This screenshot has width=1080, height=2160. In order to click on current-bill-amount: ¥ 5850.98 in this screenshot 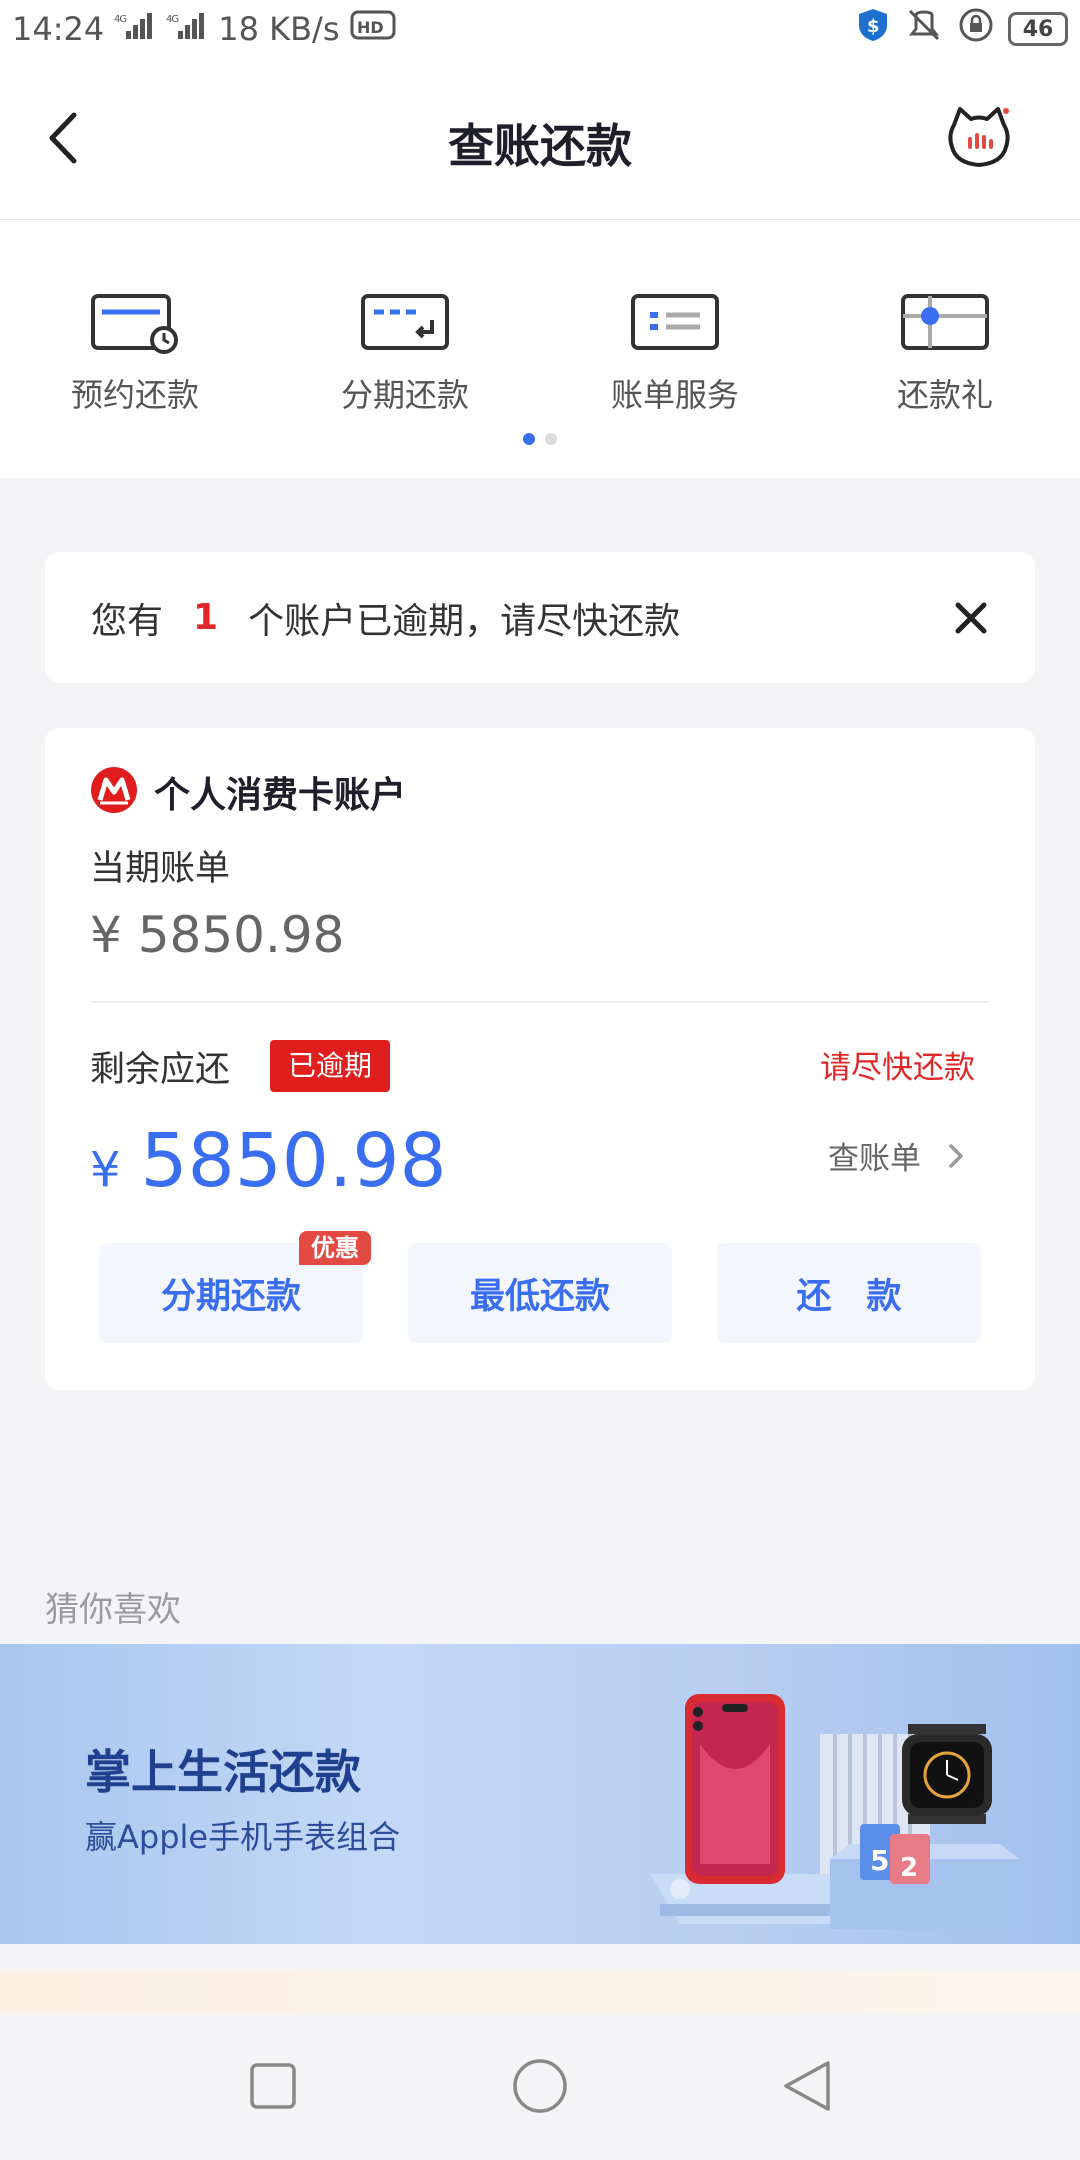, I will do `click(217, 935)`.